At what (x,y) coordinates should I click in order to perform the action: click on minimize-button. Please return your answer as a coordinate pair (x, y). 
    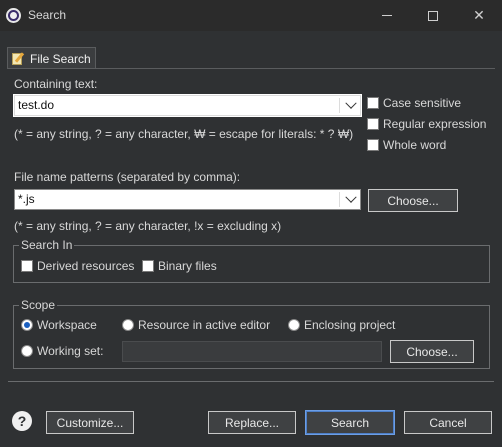
    Looking at the image, I should click on (387, 15).